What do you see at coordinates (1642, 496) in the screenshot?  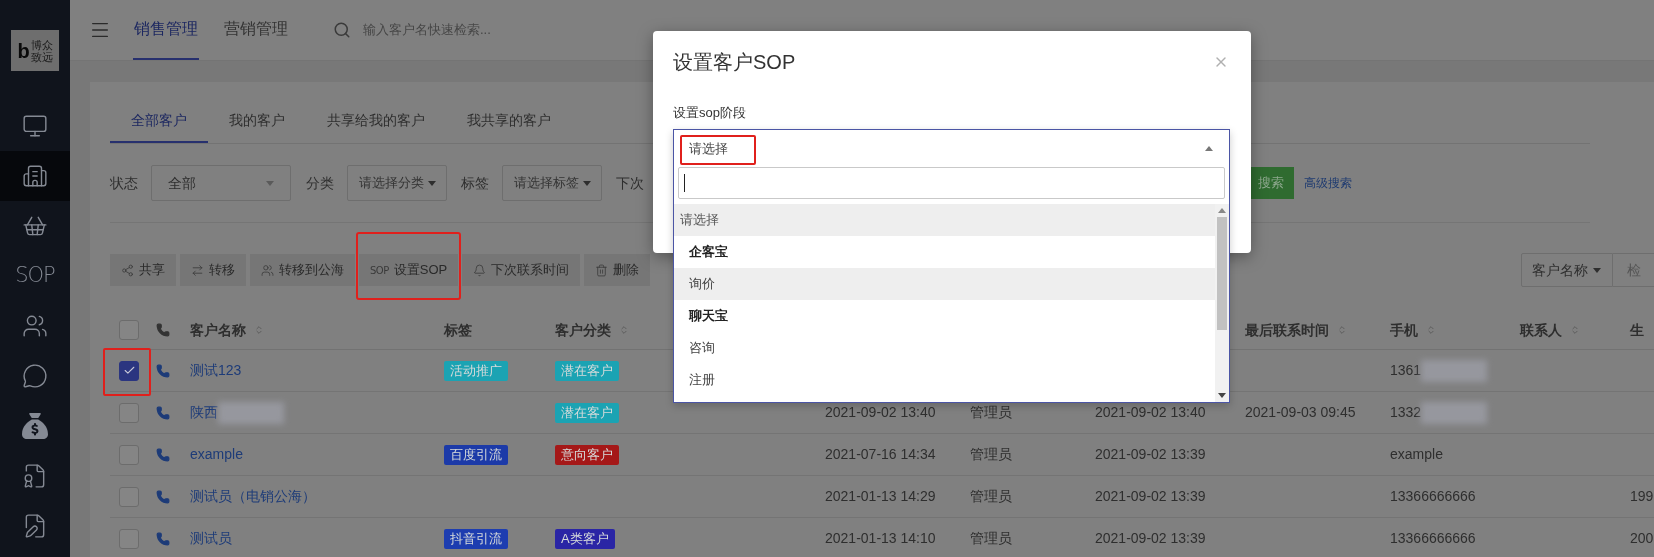 I see `table-cell-text: 199` at bounding box center [1642, 496].